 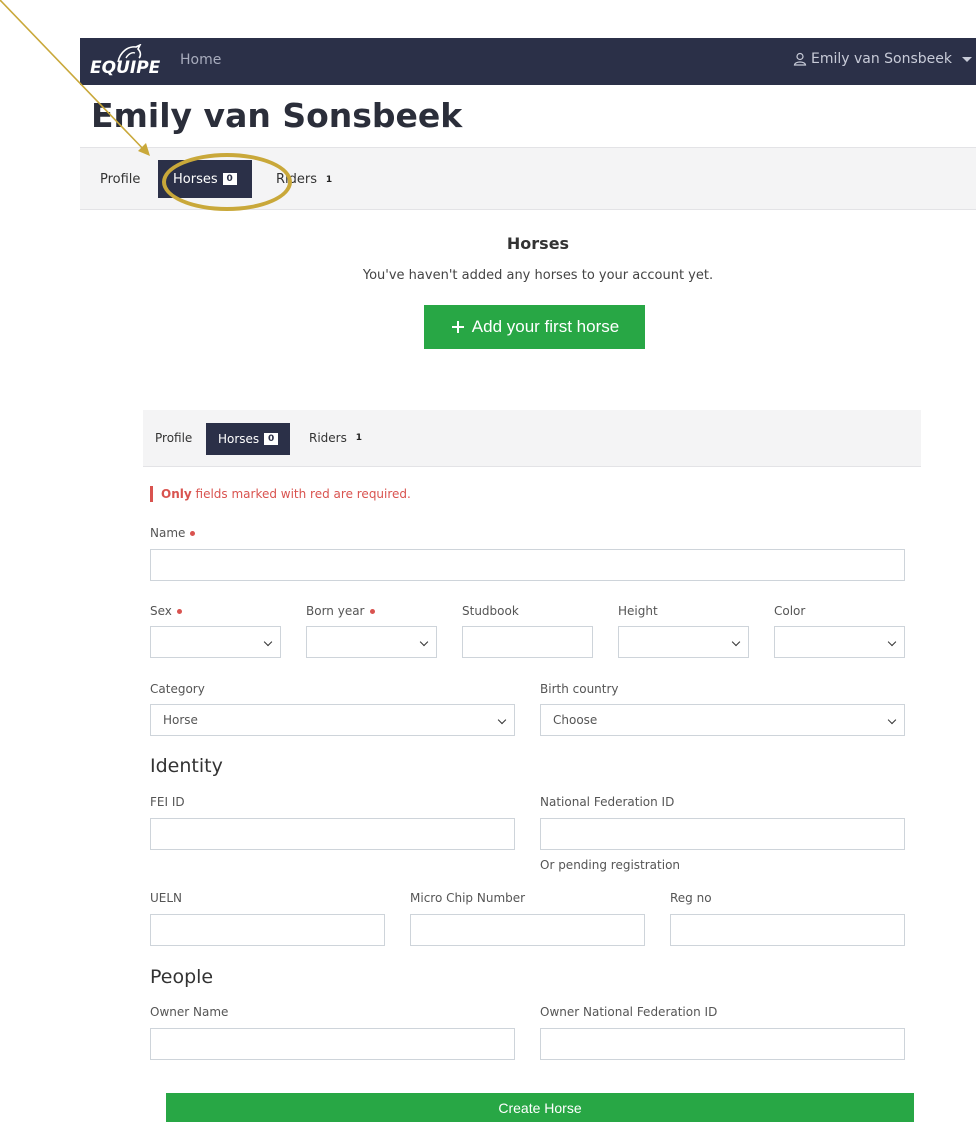 What do you see at coordinates (610, 865) in the screenshot?
I see `pending-registration-text: Or pending registration` at bounding box center [610, 865].